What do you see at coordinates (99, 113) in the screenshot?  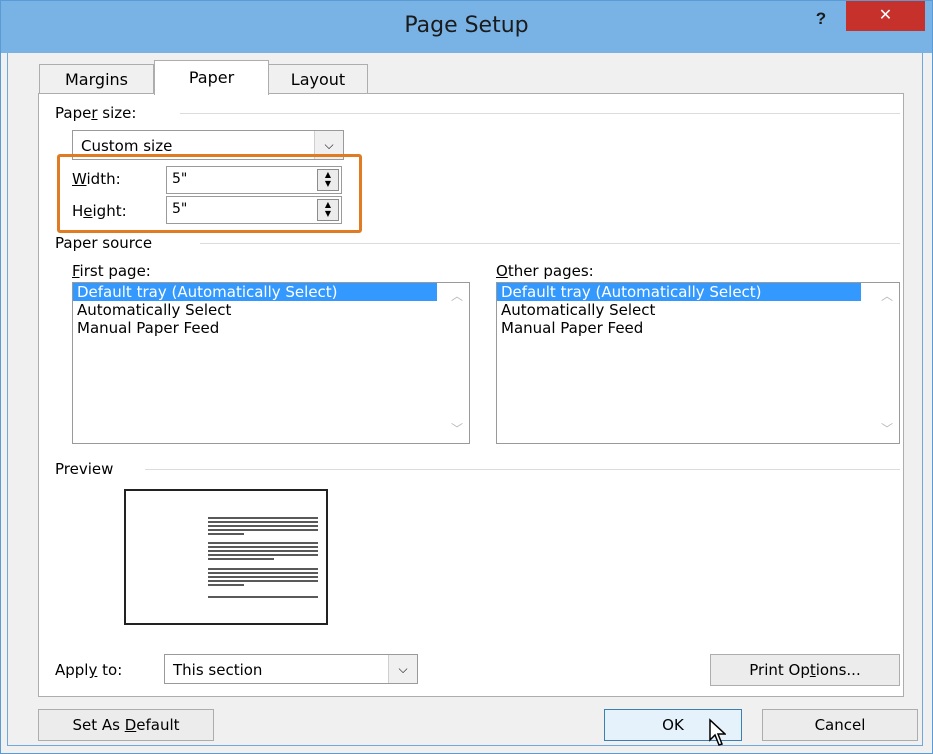 I see `paper-size-group-label: Paper size:` at bounding box center [99, 113].